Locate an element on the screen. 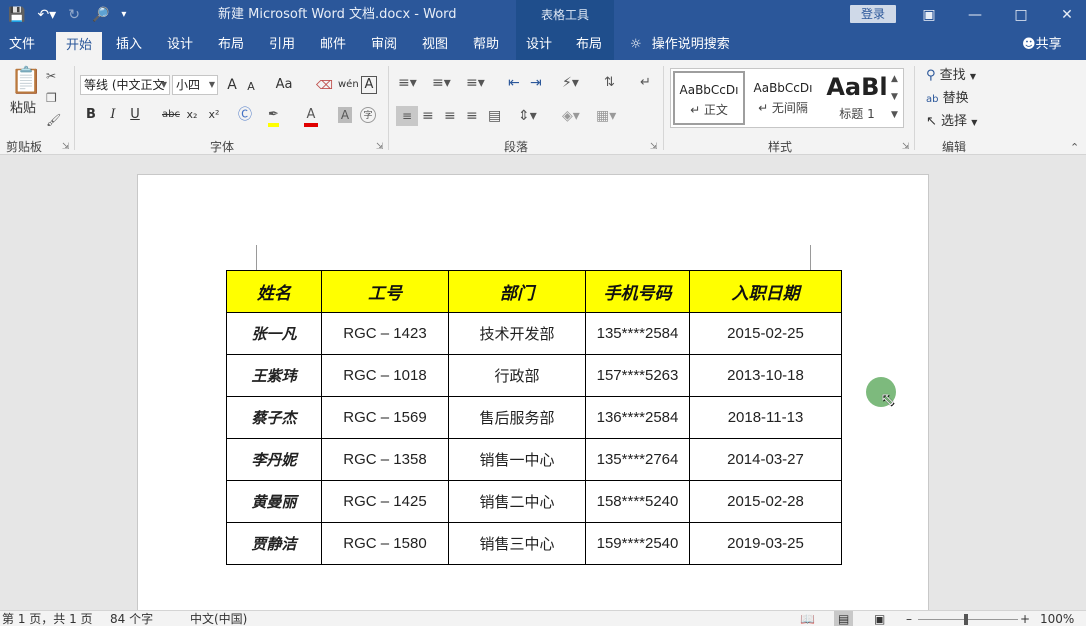  cell-name: 张一凡 is located at coordinates (274, 333).